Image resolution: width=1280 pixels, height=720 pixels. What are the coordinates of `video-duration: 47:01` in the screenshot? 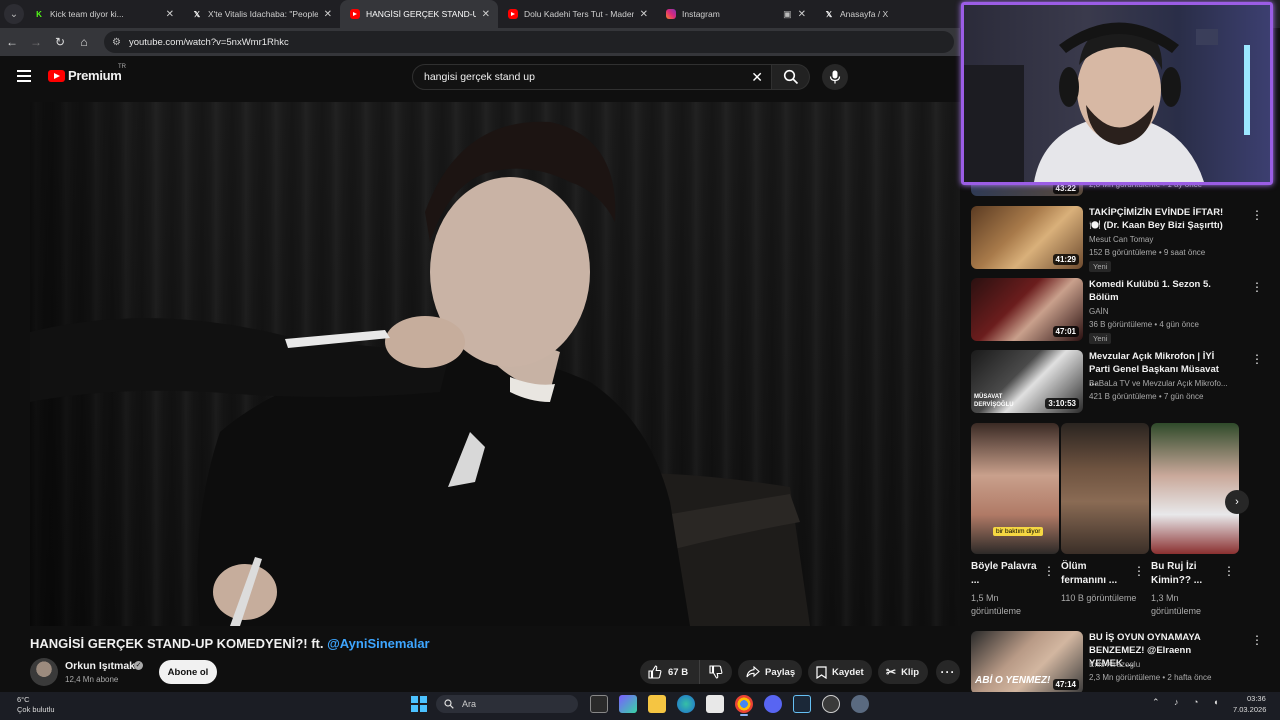 It's located at (1065, 331).